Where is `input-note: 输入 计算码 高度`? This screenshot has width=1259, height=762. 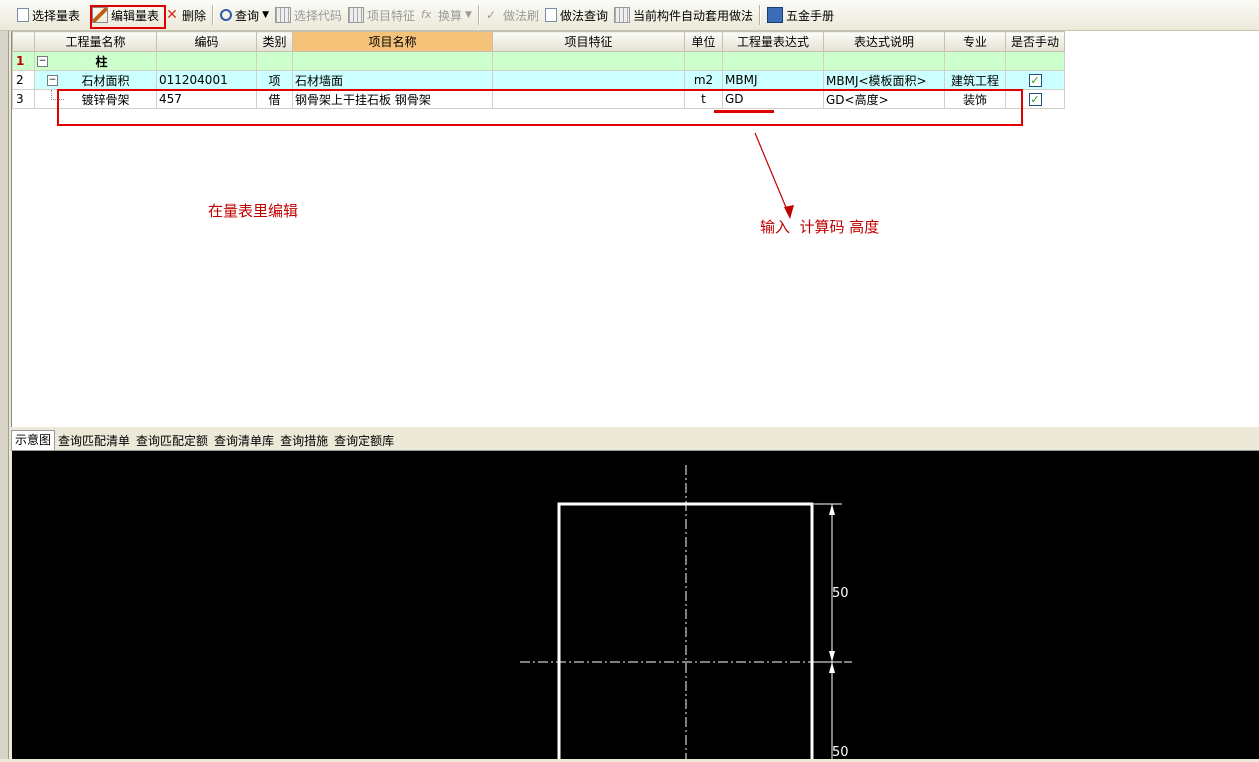 input-note: 输入 计算码 高度 is located at coordinates (820, 227).